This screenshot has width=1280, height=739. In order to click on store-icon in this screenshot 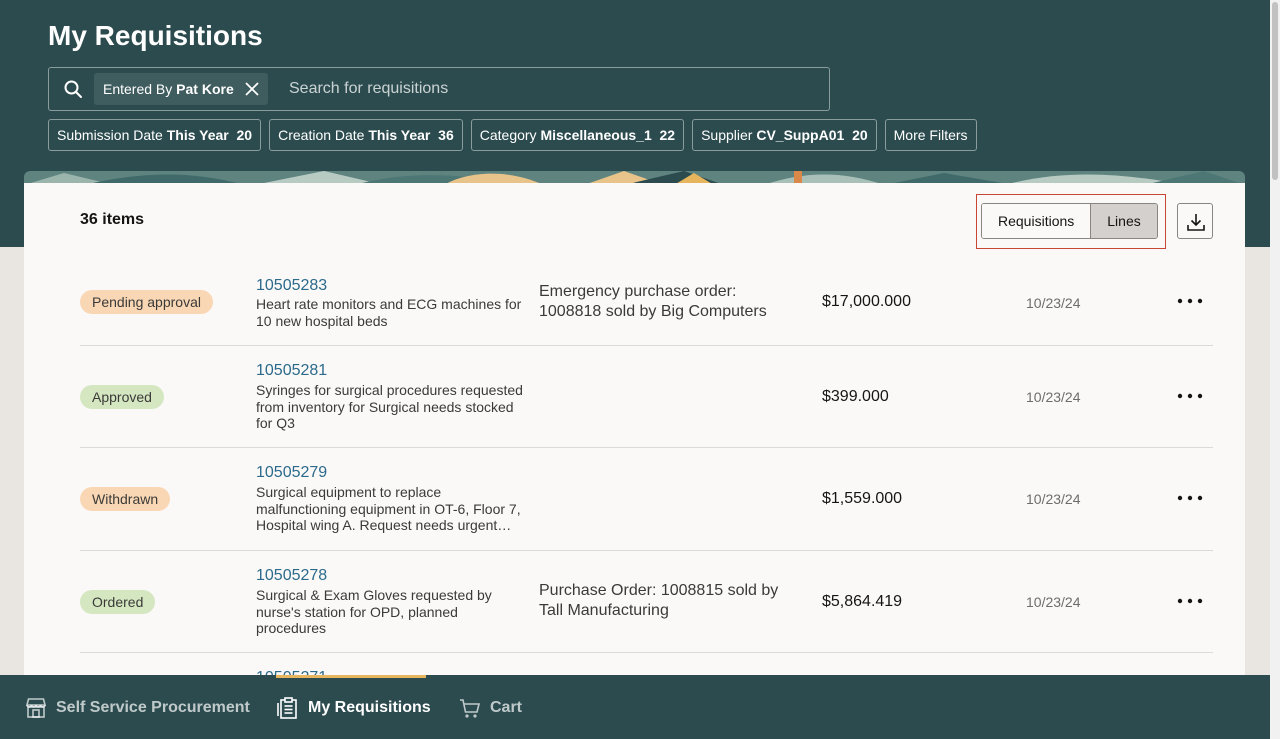, I will do `click(36, 708)`.